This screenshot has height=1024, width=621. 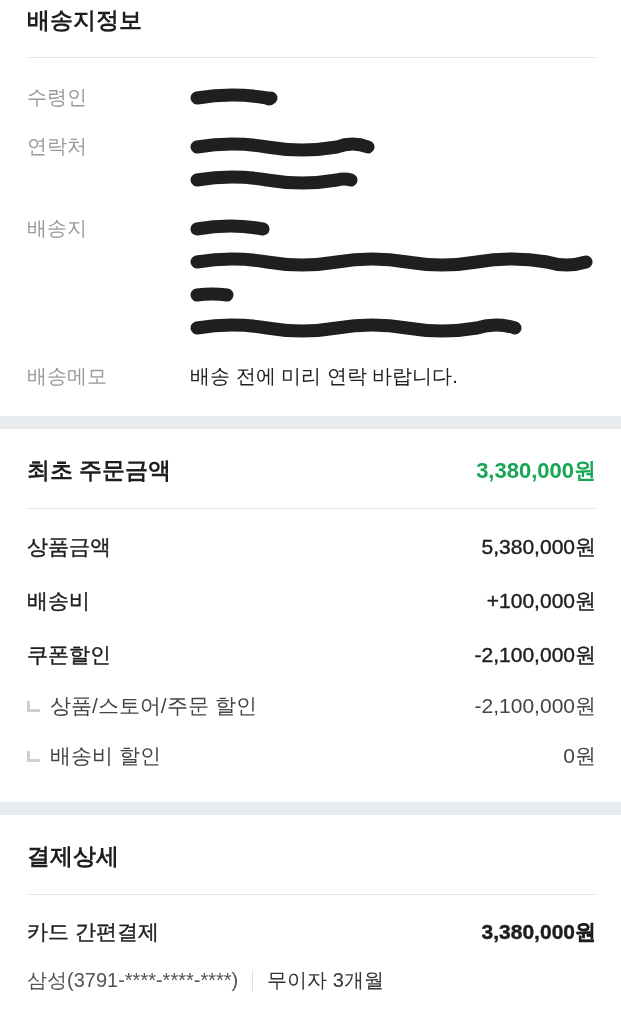 I want to click on price-label: 상품금액, so click(x=69, y=547).